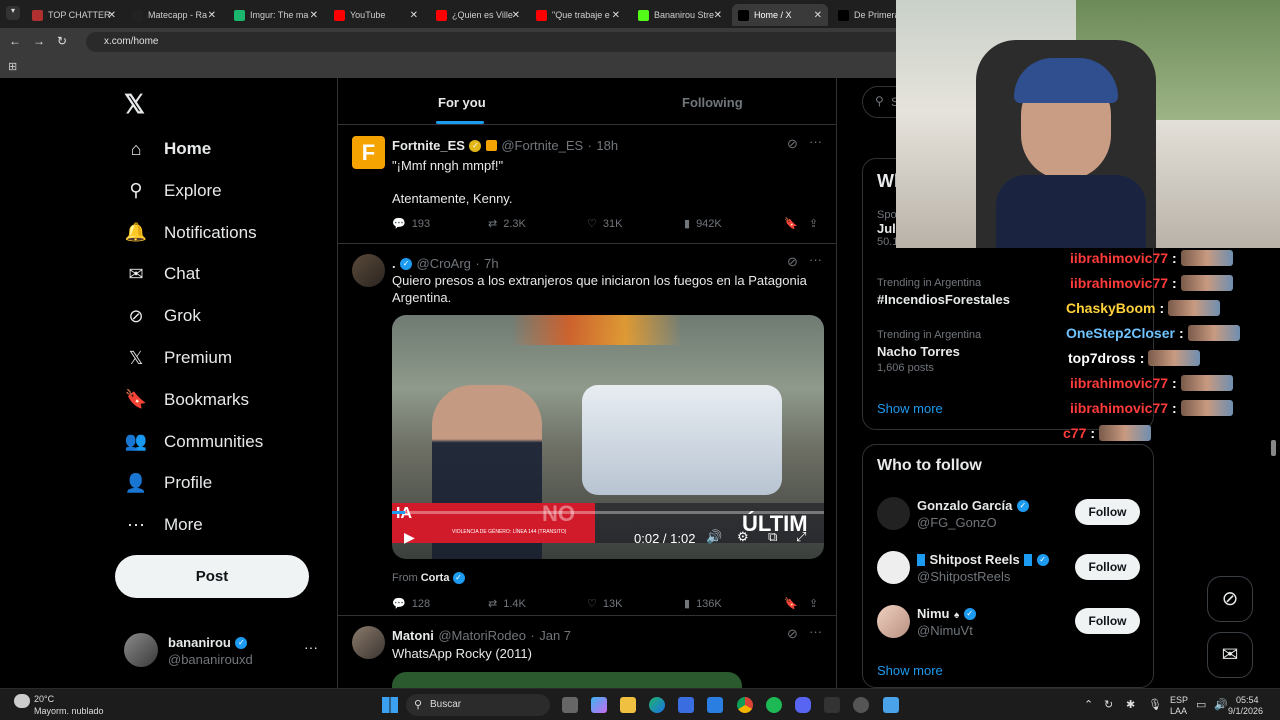 The height and width of the screenshot is (720, 1280). What do you see at coordinates (1179, 700) in the screenshot?
I see `lang-top: ESP` at bounding box center [1179, 700].